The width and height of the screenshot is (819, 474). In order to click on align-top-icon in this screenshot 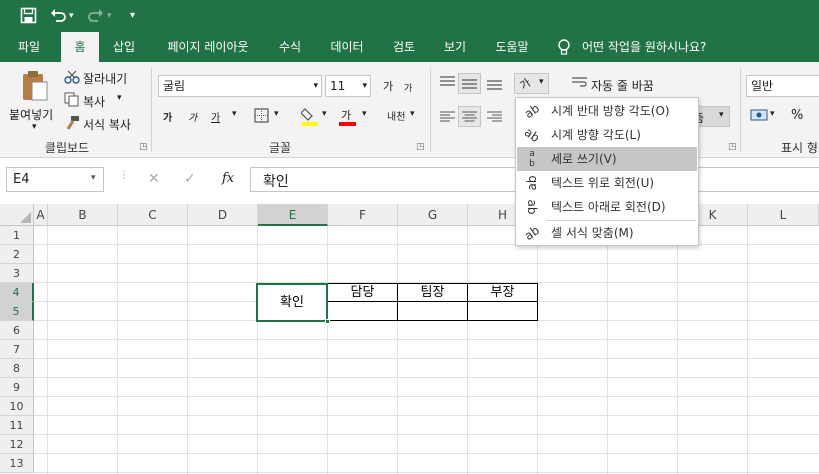, I will do `click(447, 82)`.